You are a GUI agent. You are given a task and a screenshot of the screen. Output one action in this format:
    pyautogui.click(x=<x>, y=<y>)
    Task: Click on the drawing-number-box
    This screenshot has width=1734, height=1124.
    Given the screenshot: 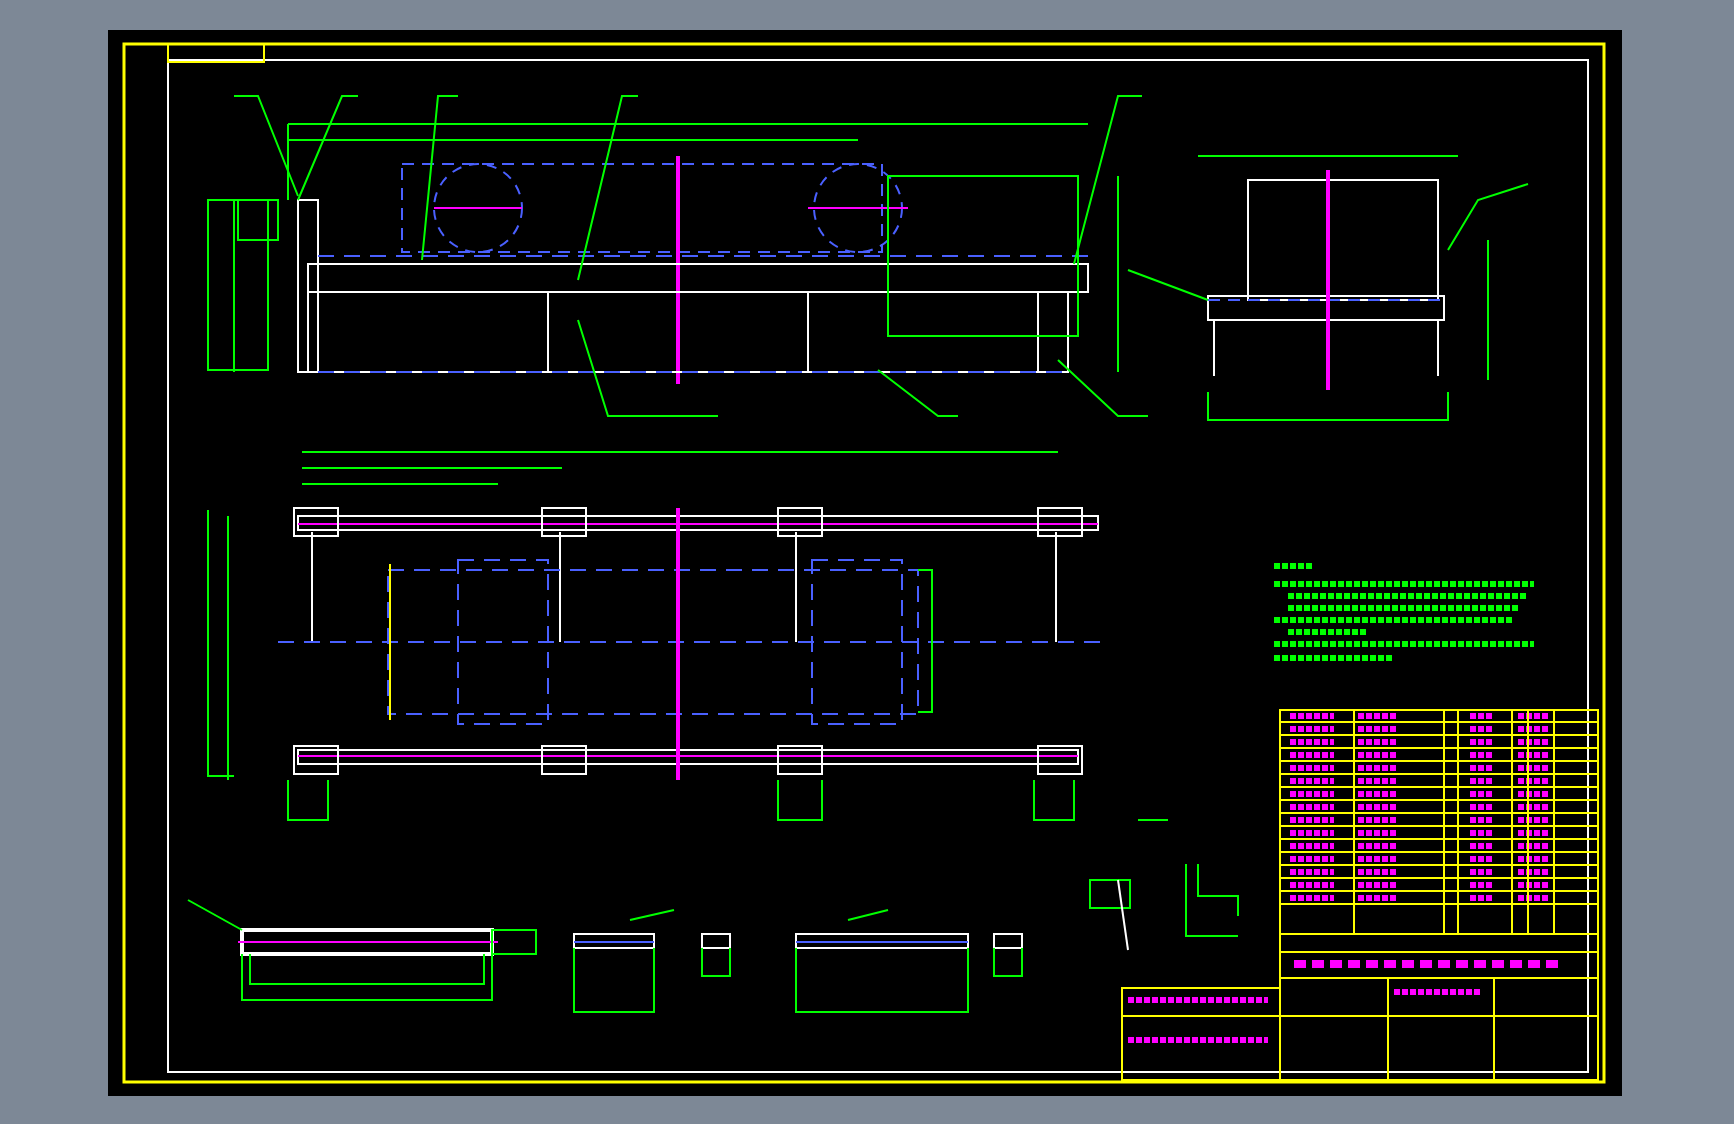 What is the action you would take?
    pyautogui.click(x=216, y=53)
    